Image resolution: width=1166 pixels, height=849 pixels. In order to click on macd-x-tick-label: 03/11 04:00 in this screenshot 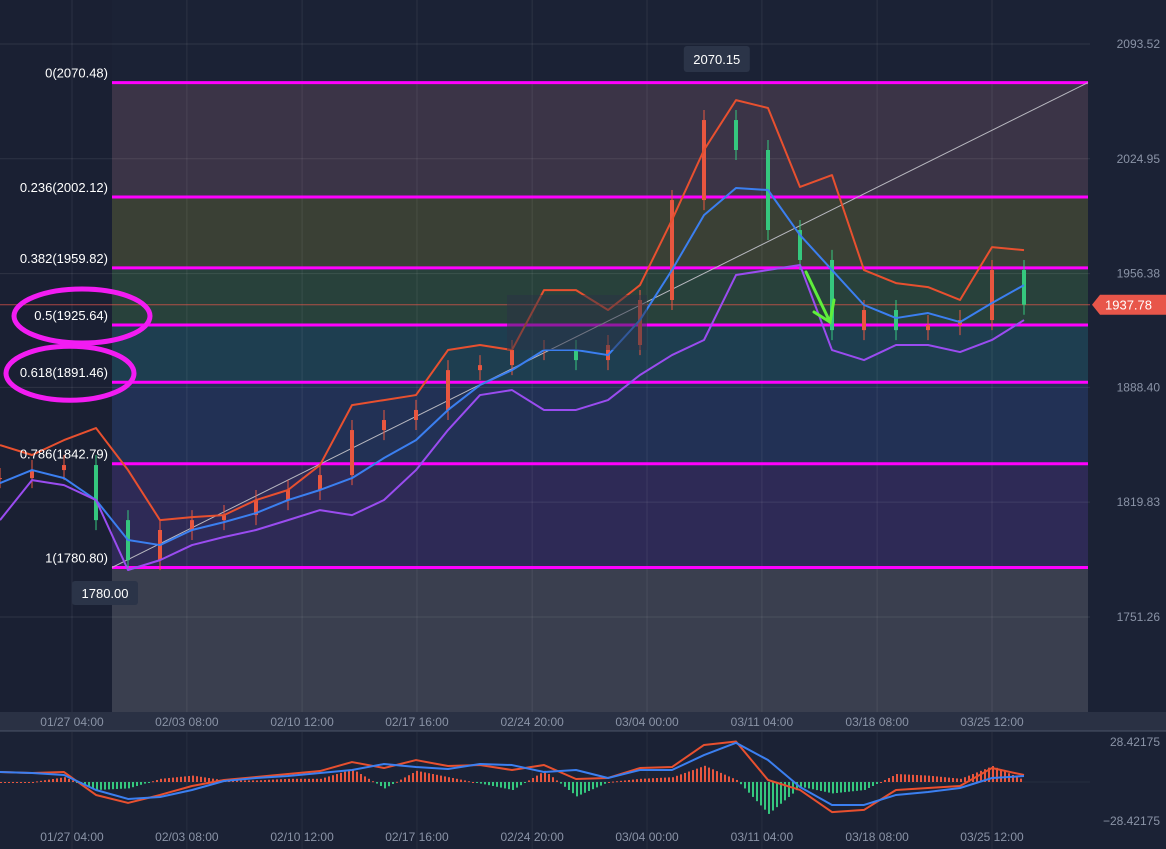, I will do `click(762, 837)`.